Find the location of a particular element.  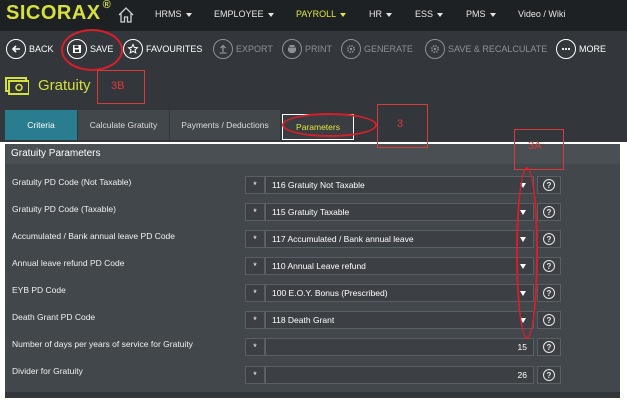

row-label-annual-leave-refund: Annual leave refund PD Code is located at coordinates (68, 263).